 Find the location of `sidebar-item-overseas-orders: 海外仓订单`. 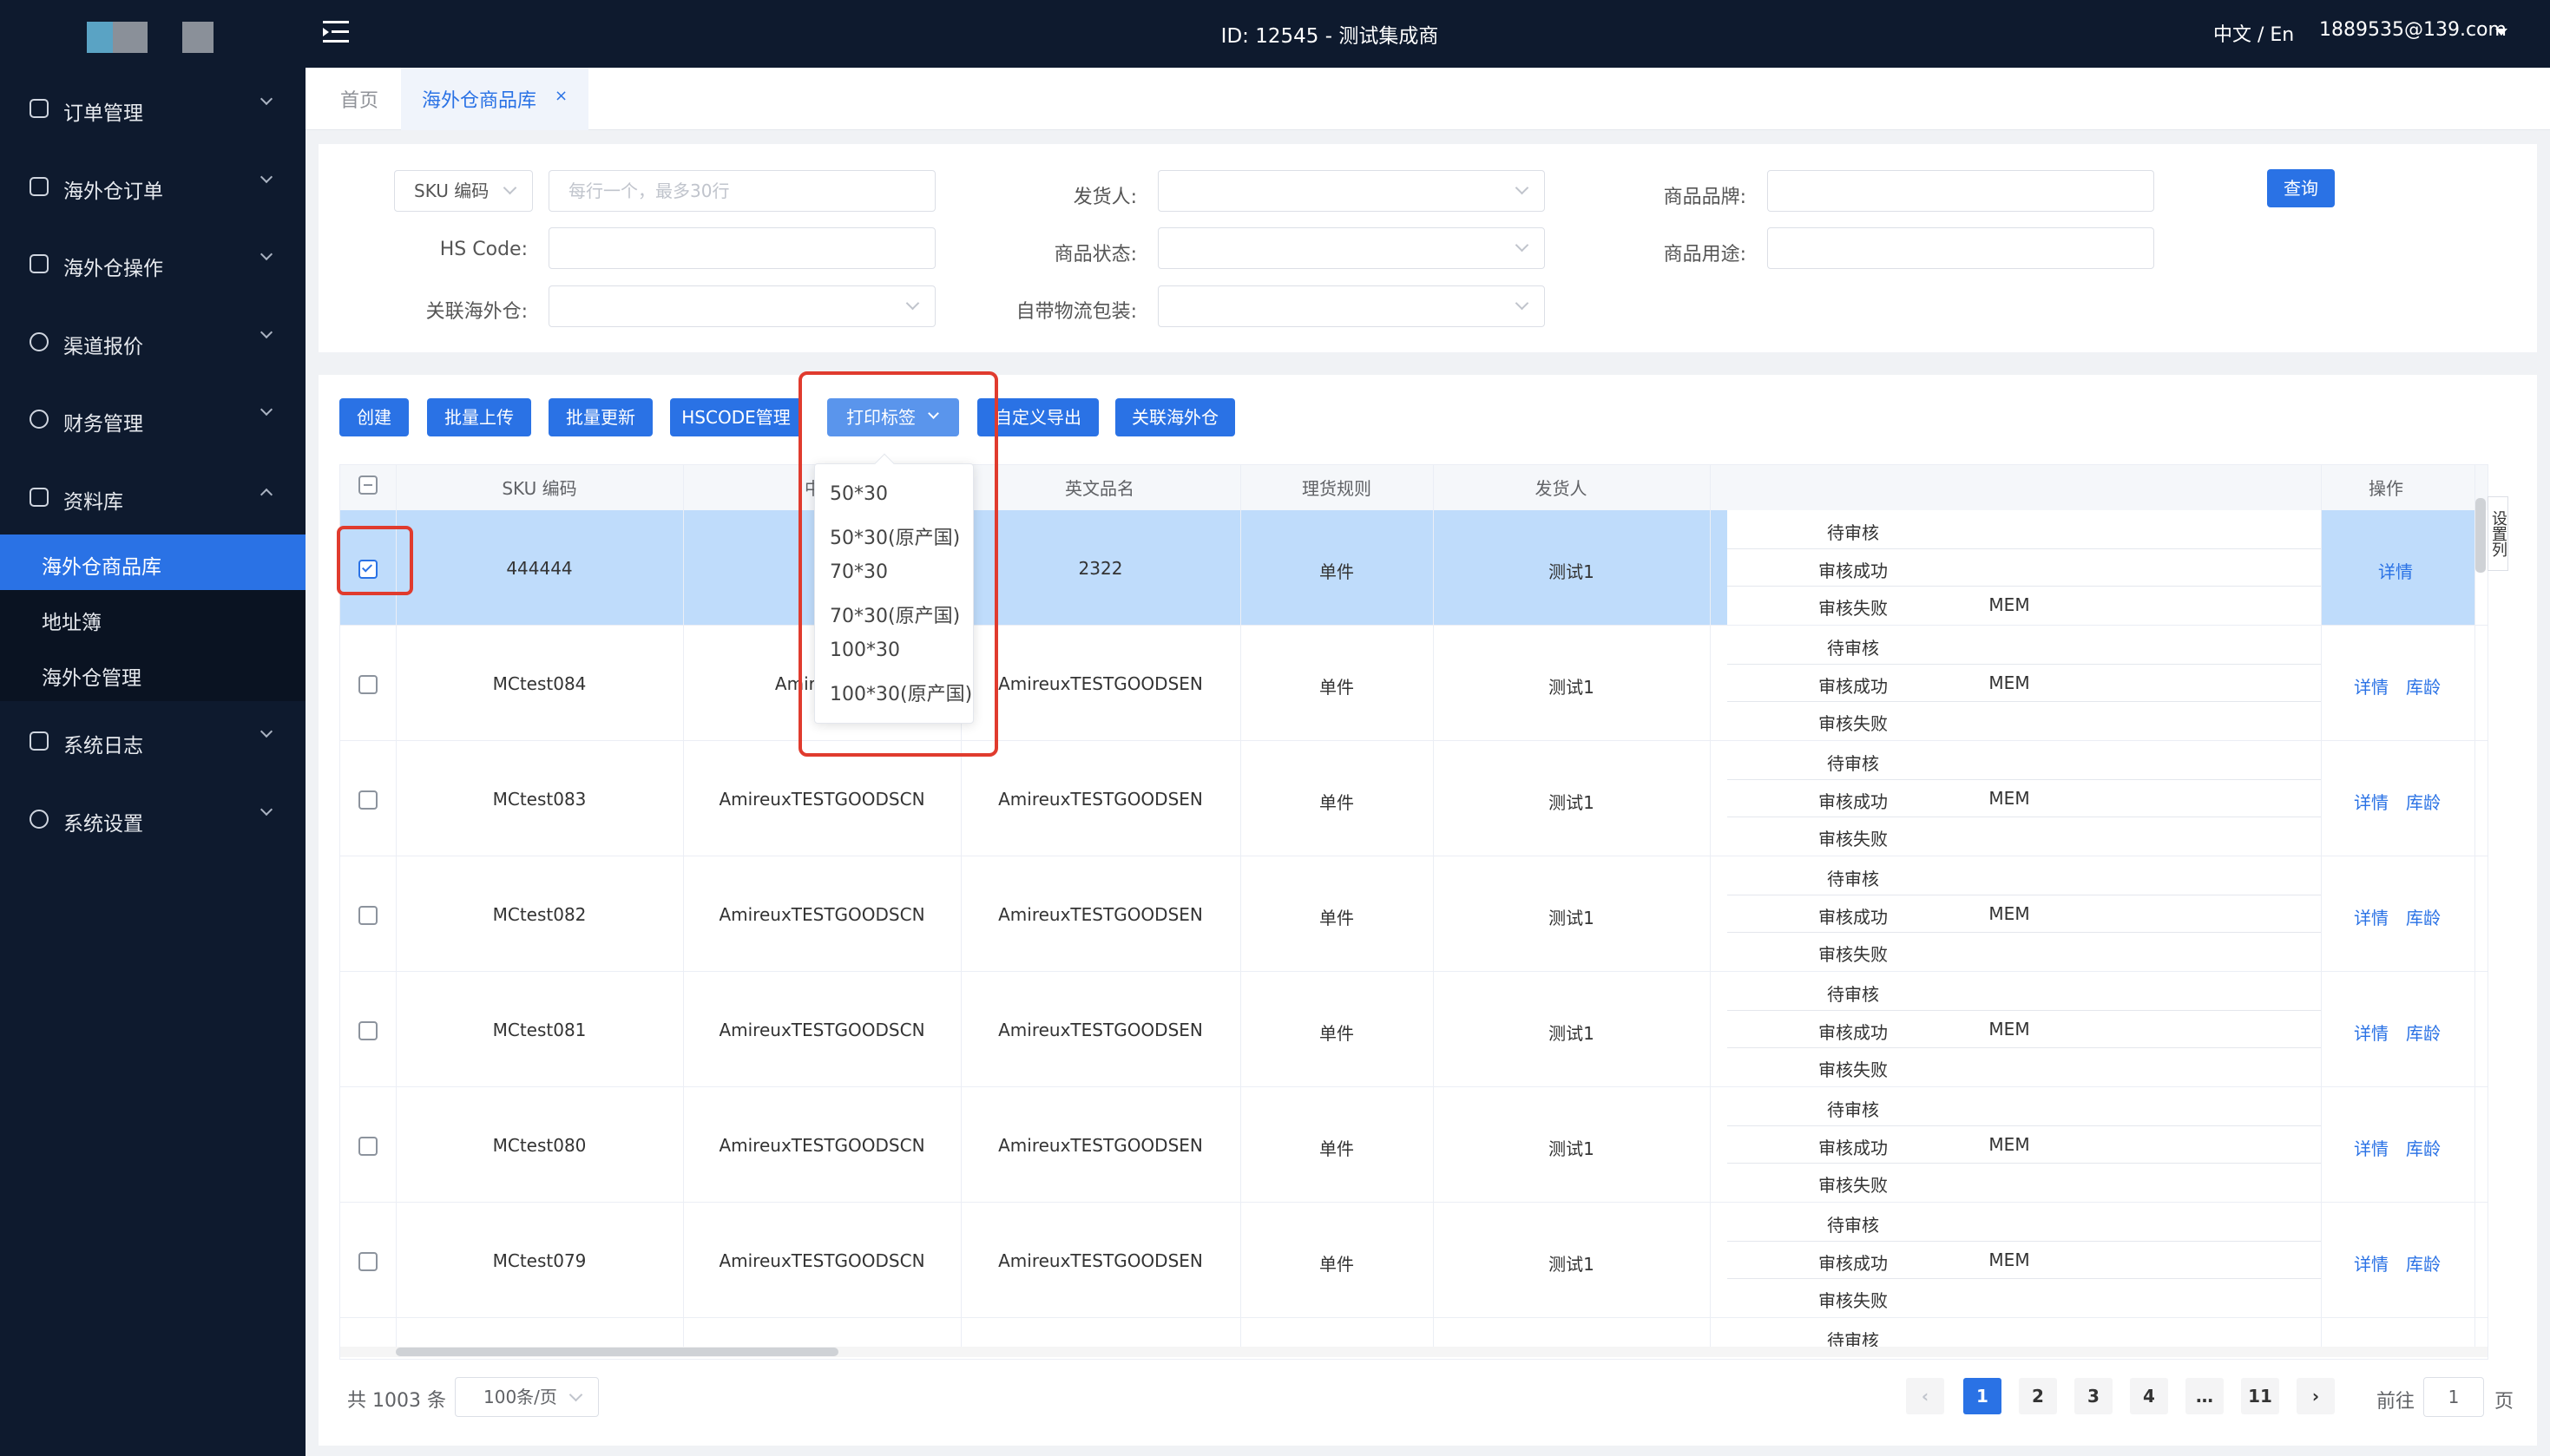

sidebar-item-overseas-orders: 海外仓订单 is located at coordinates (153, 186).